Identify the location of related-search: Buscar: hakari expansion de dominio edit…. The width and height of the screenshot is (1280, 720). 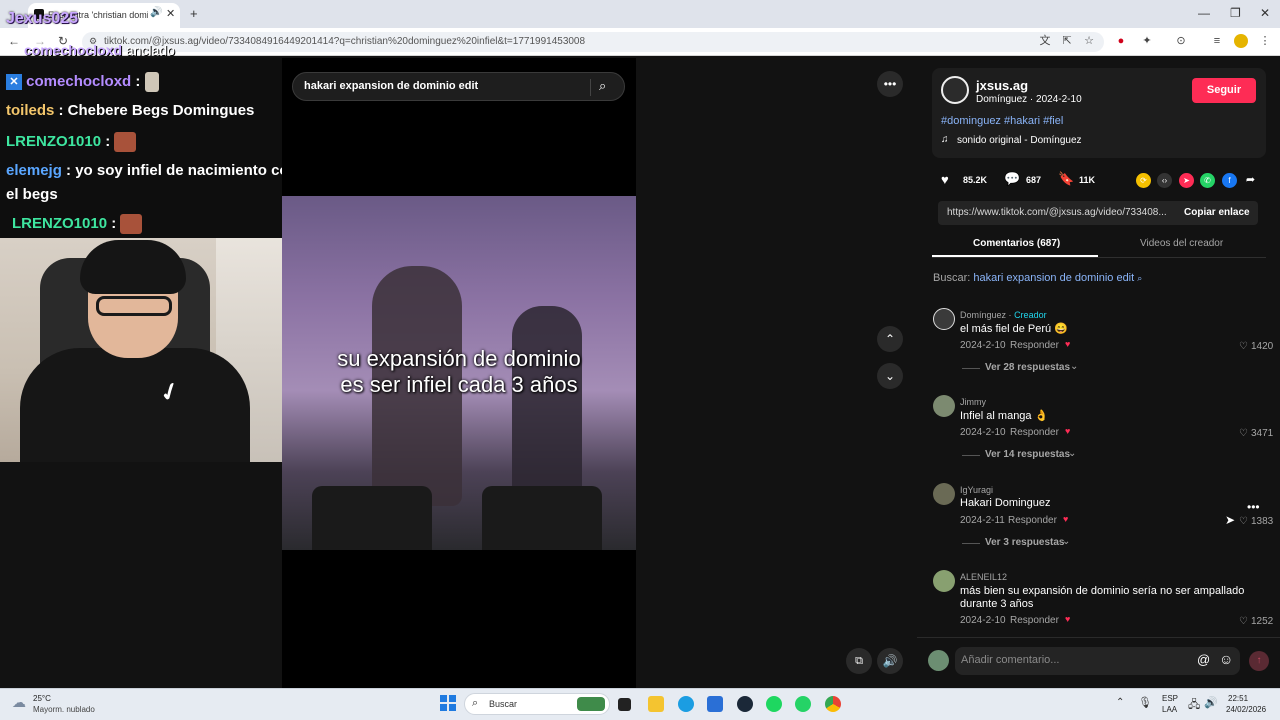
(1037, 278).